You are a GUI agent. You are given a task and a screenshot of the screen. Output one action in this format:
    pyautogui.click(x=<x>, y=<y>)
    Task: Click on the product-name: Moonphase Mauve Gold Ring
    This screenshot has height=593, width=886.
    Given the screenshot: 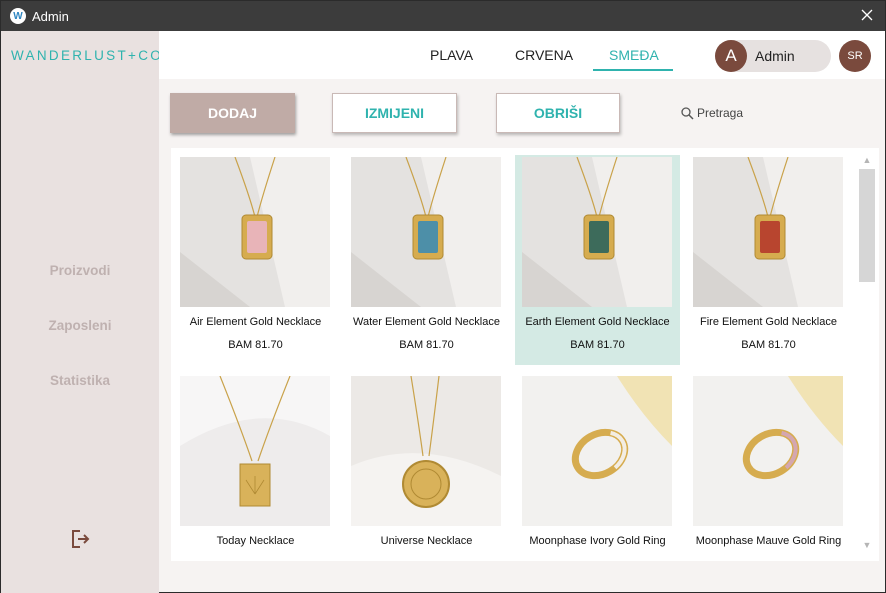 What is the action you would take?
    pyautogui.click(x=768, y=541)
    